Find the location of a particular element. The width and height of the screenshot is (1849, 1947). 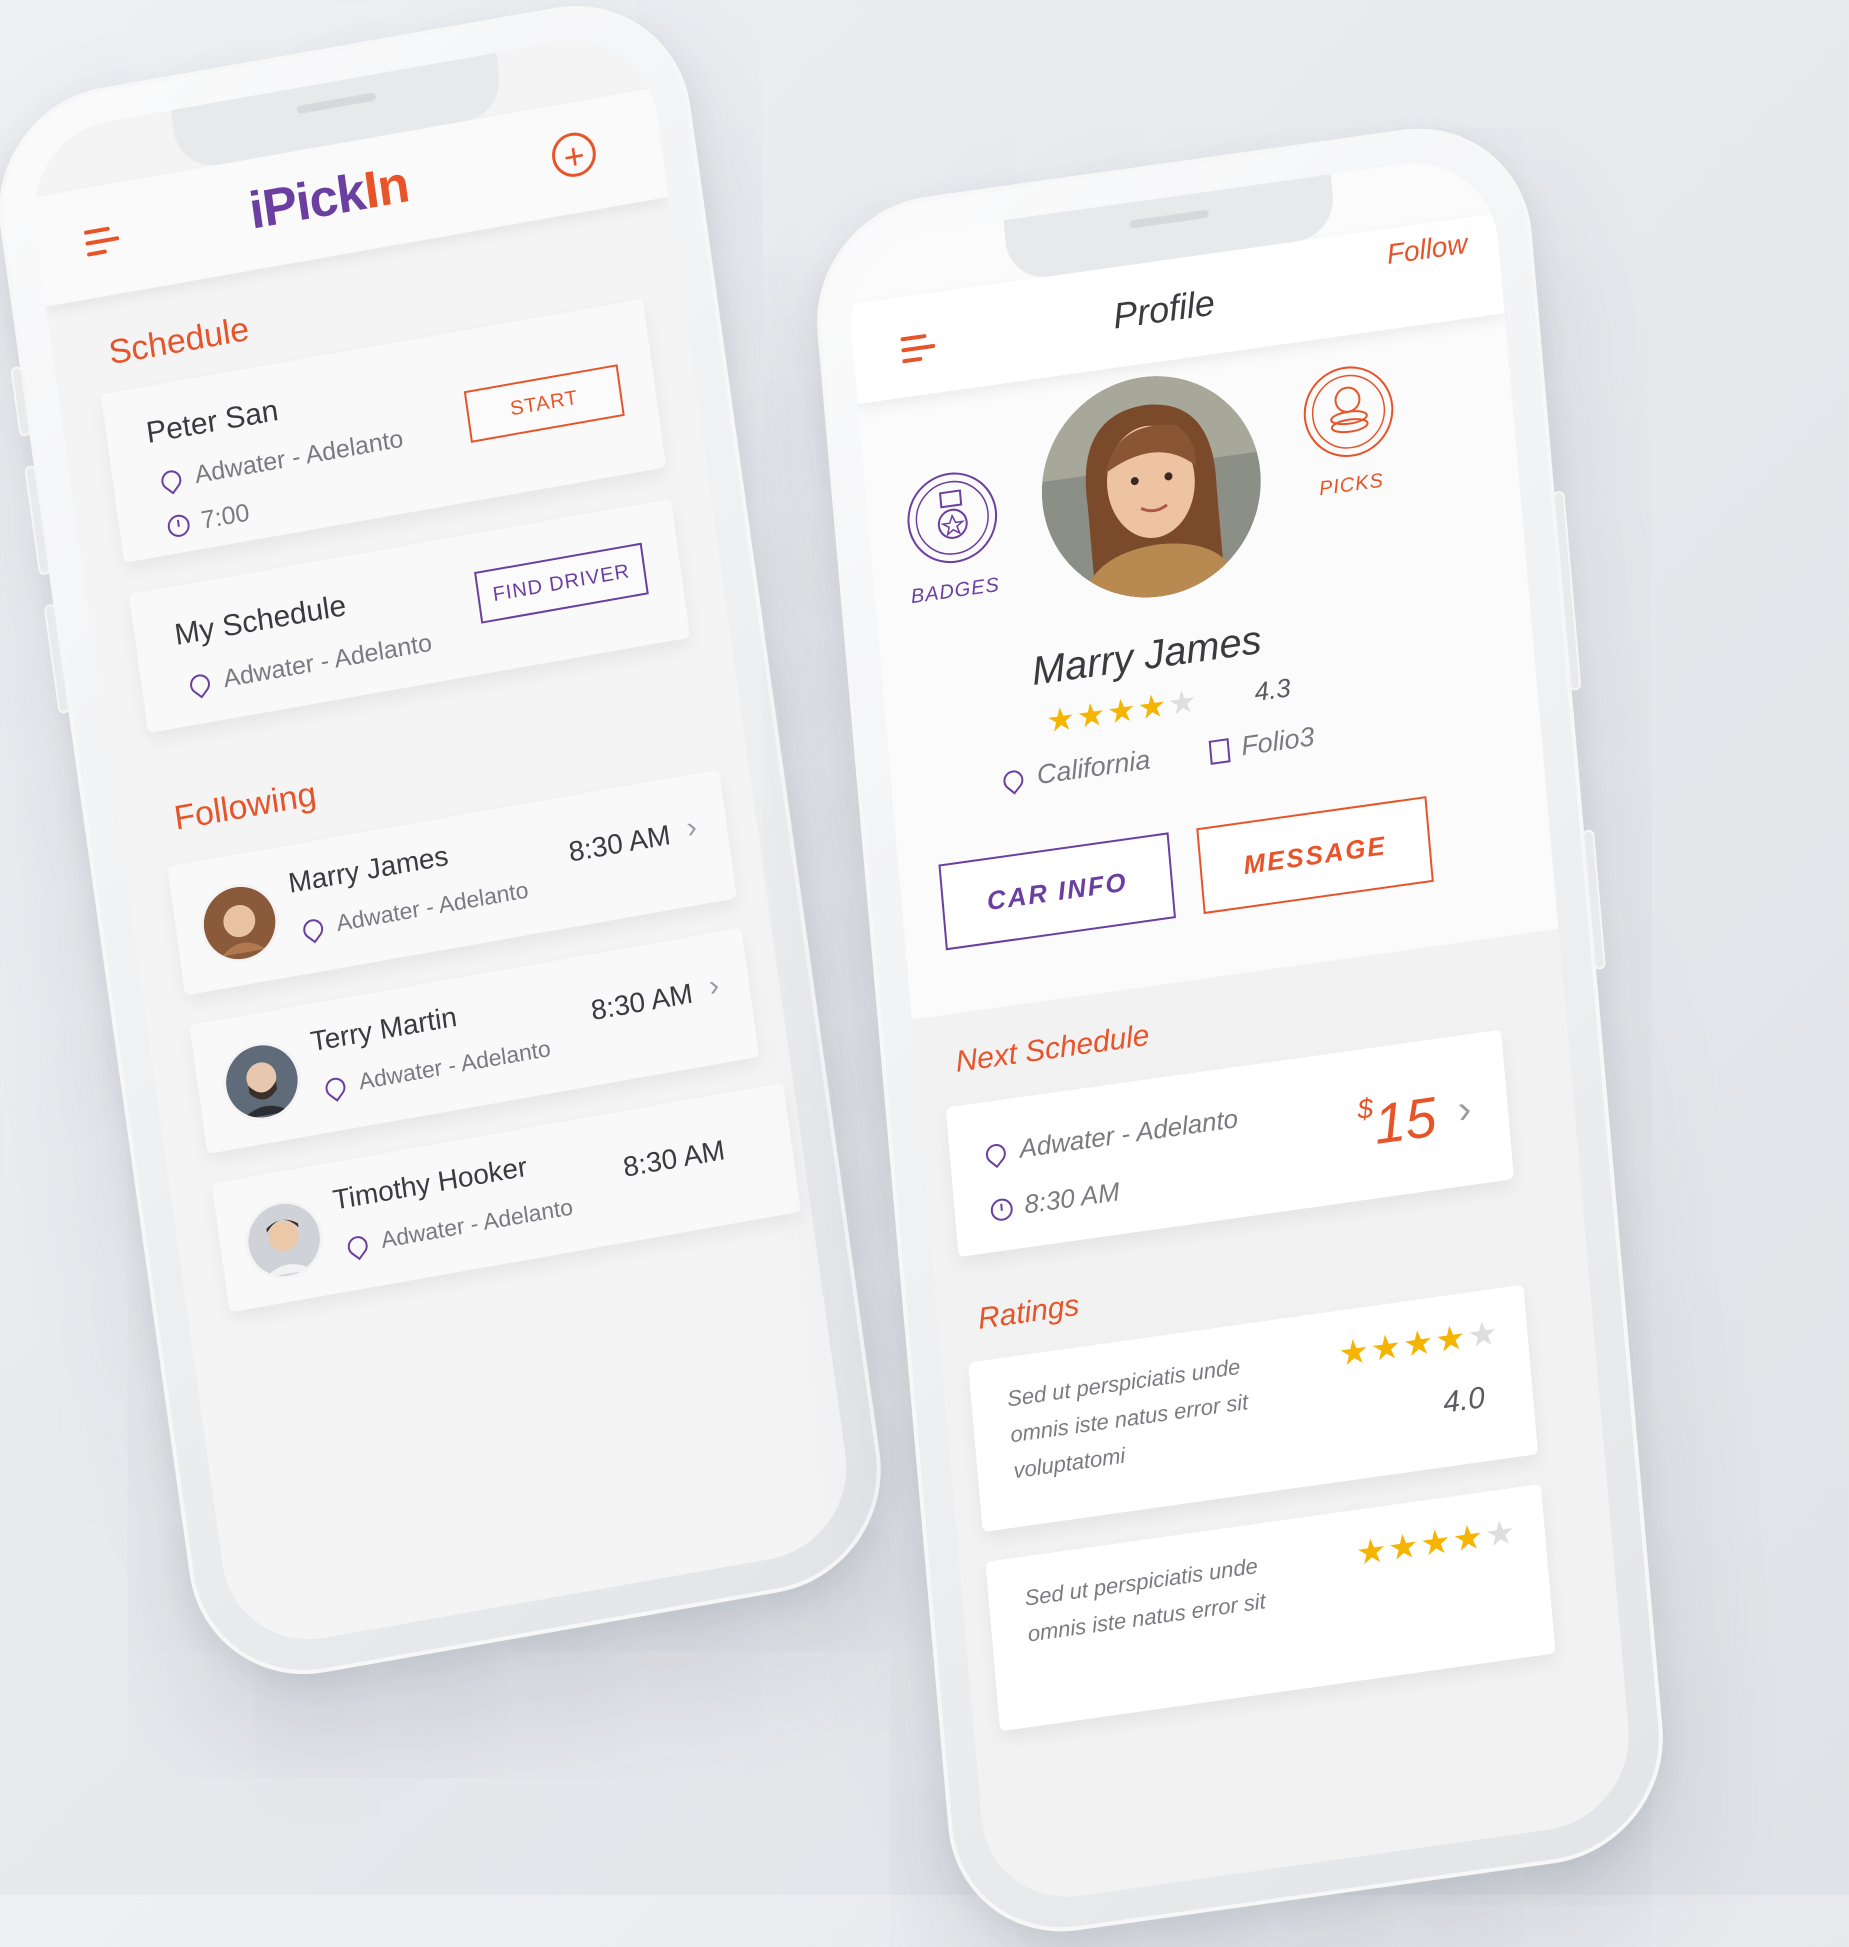

badges-icon is located at coordinates (952, 517).